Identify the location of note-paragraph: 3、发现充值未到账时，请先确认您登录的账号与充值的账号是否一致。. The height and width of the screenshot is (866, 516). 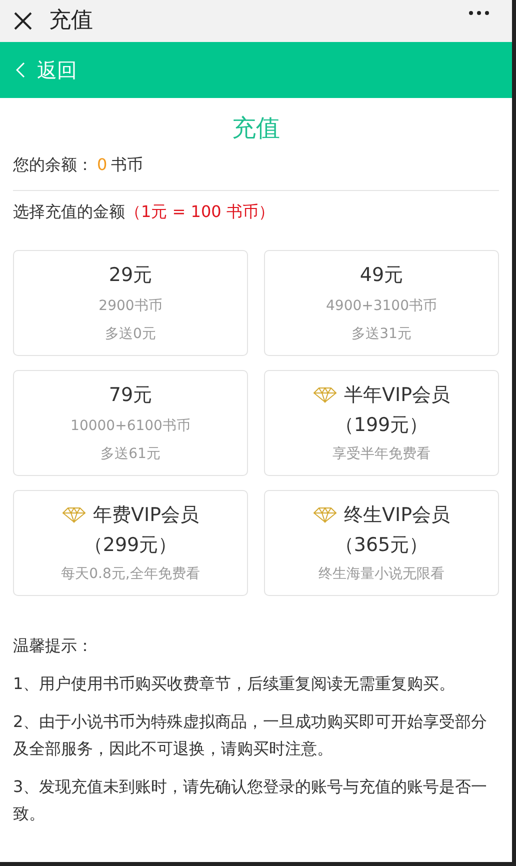
(250, 800).